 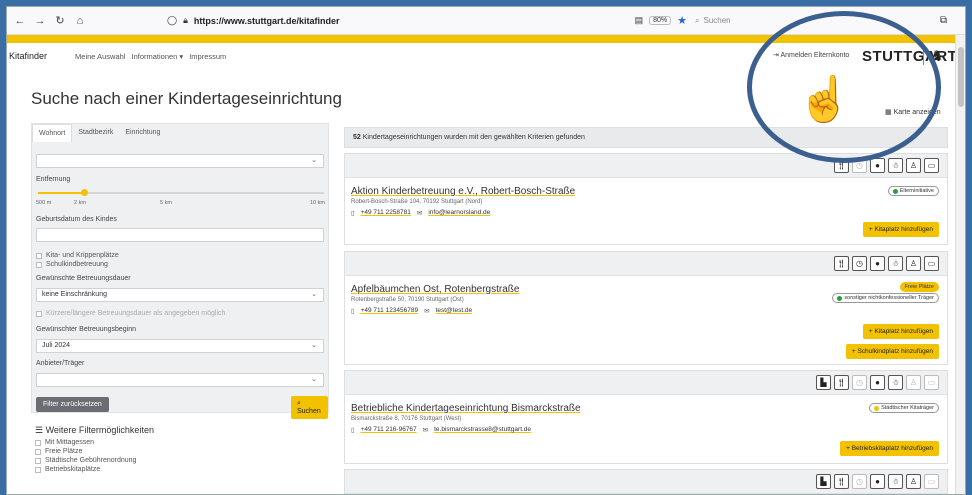 I want to click on sliders-icon: ☰, so click(x=40, y=430).